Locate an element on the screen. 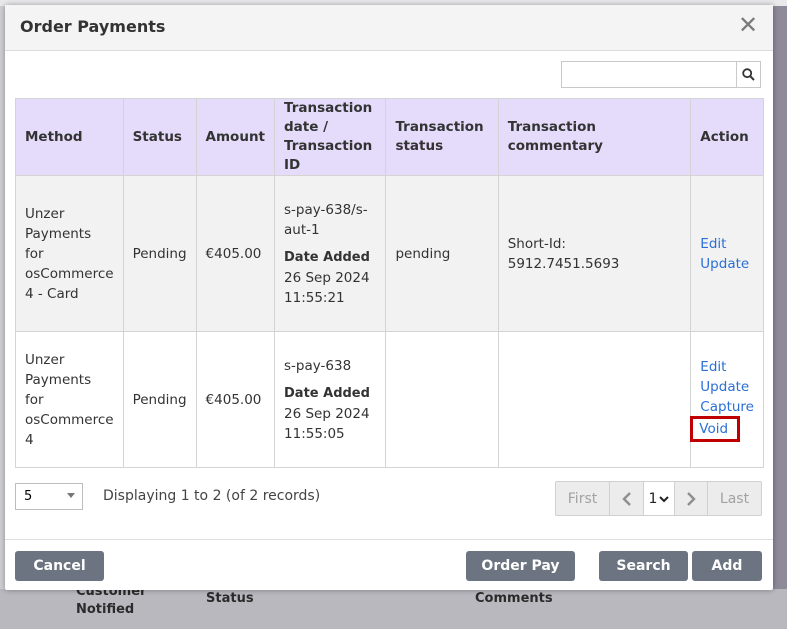 The image size is (787, 629). cell-actions: Edit Update is located at coordinates (727, 253).